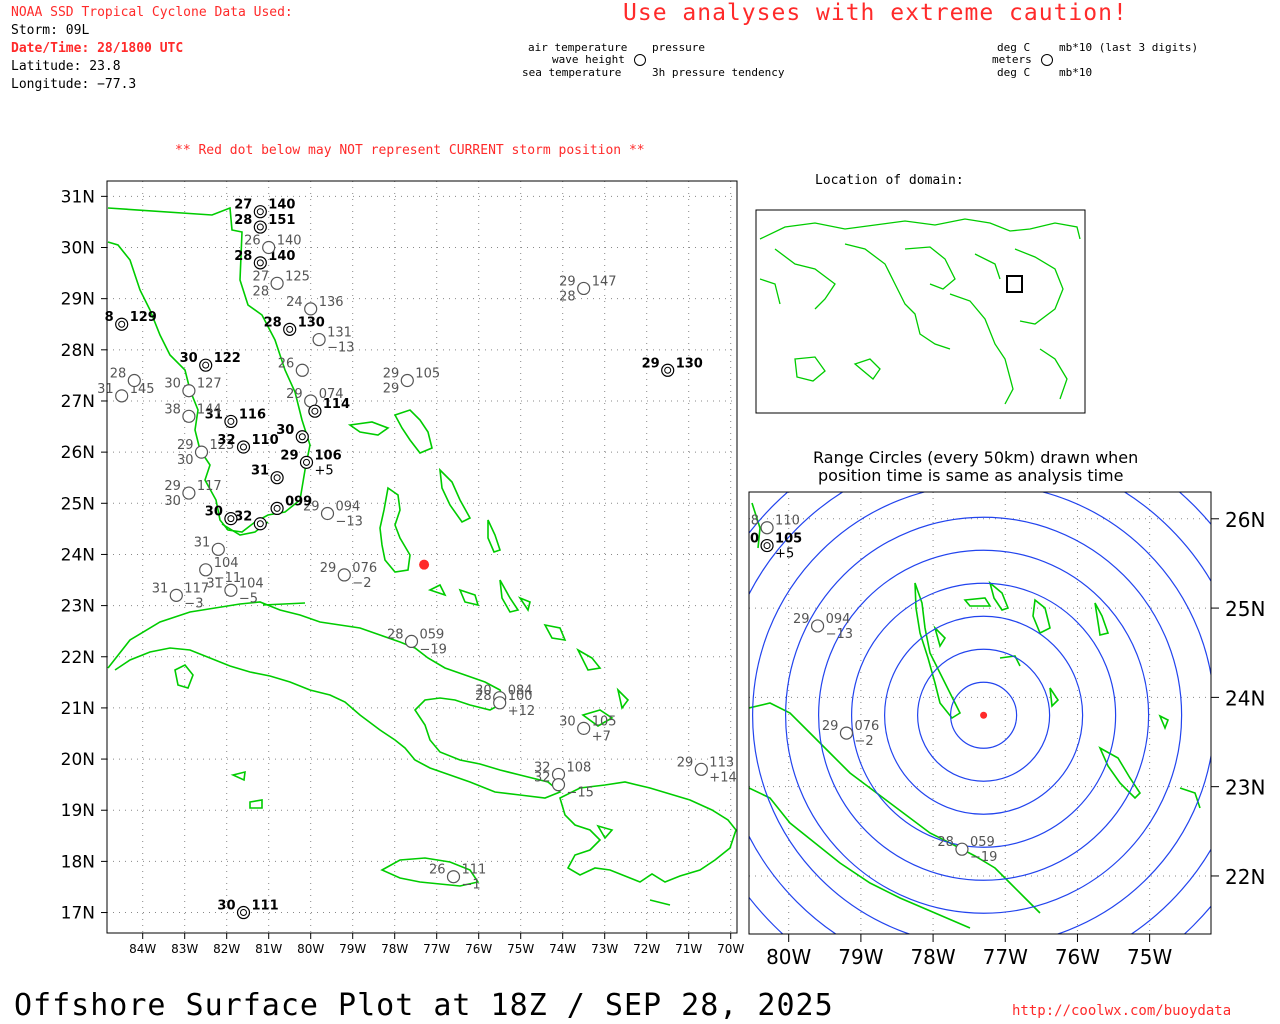  Describe the element at coordinates (294, 302) in the screenshot. I see `station-temp: 24` at that location.